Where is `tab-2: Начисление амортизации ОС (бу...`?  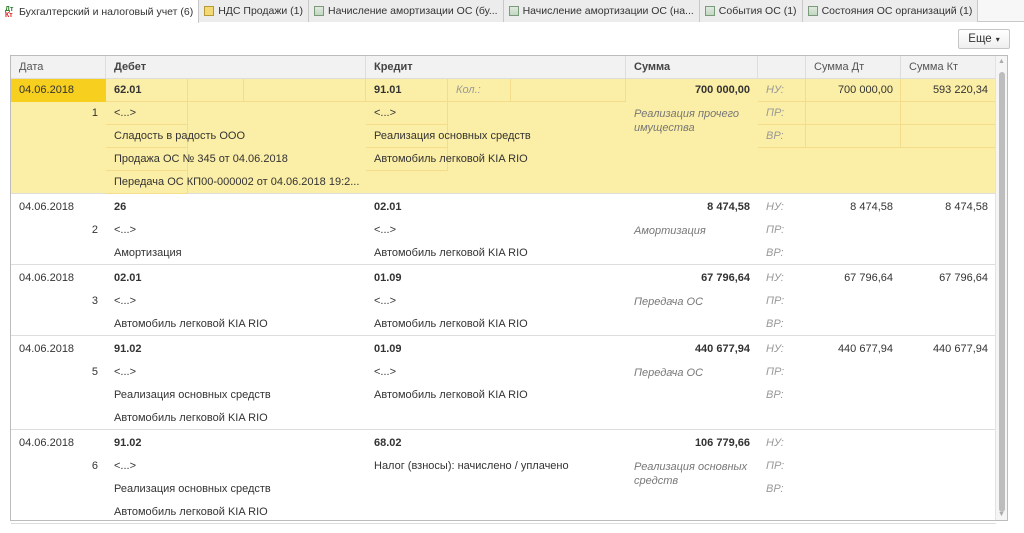 tab-2: Начисление амортизации ОС (бу... is located at coordinates (406, 11).